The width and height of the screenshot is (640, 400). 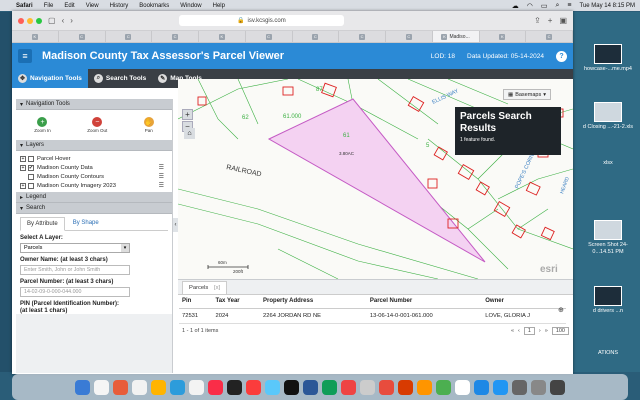 What do you see at coordinates (75, 292) in the screenshot?
I see `parcel-number-input: 14-02-09-0-000-044.000` at bounding box center [75, 292].